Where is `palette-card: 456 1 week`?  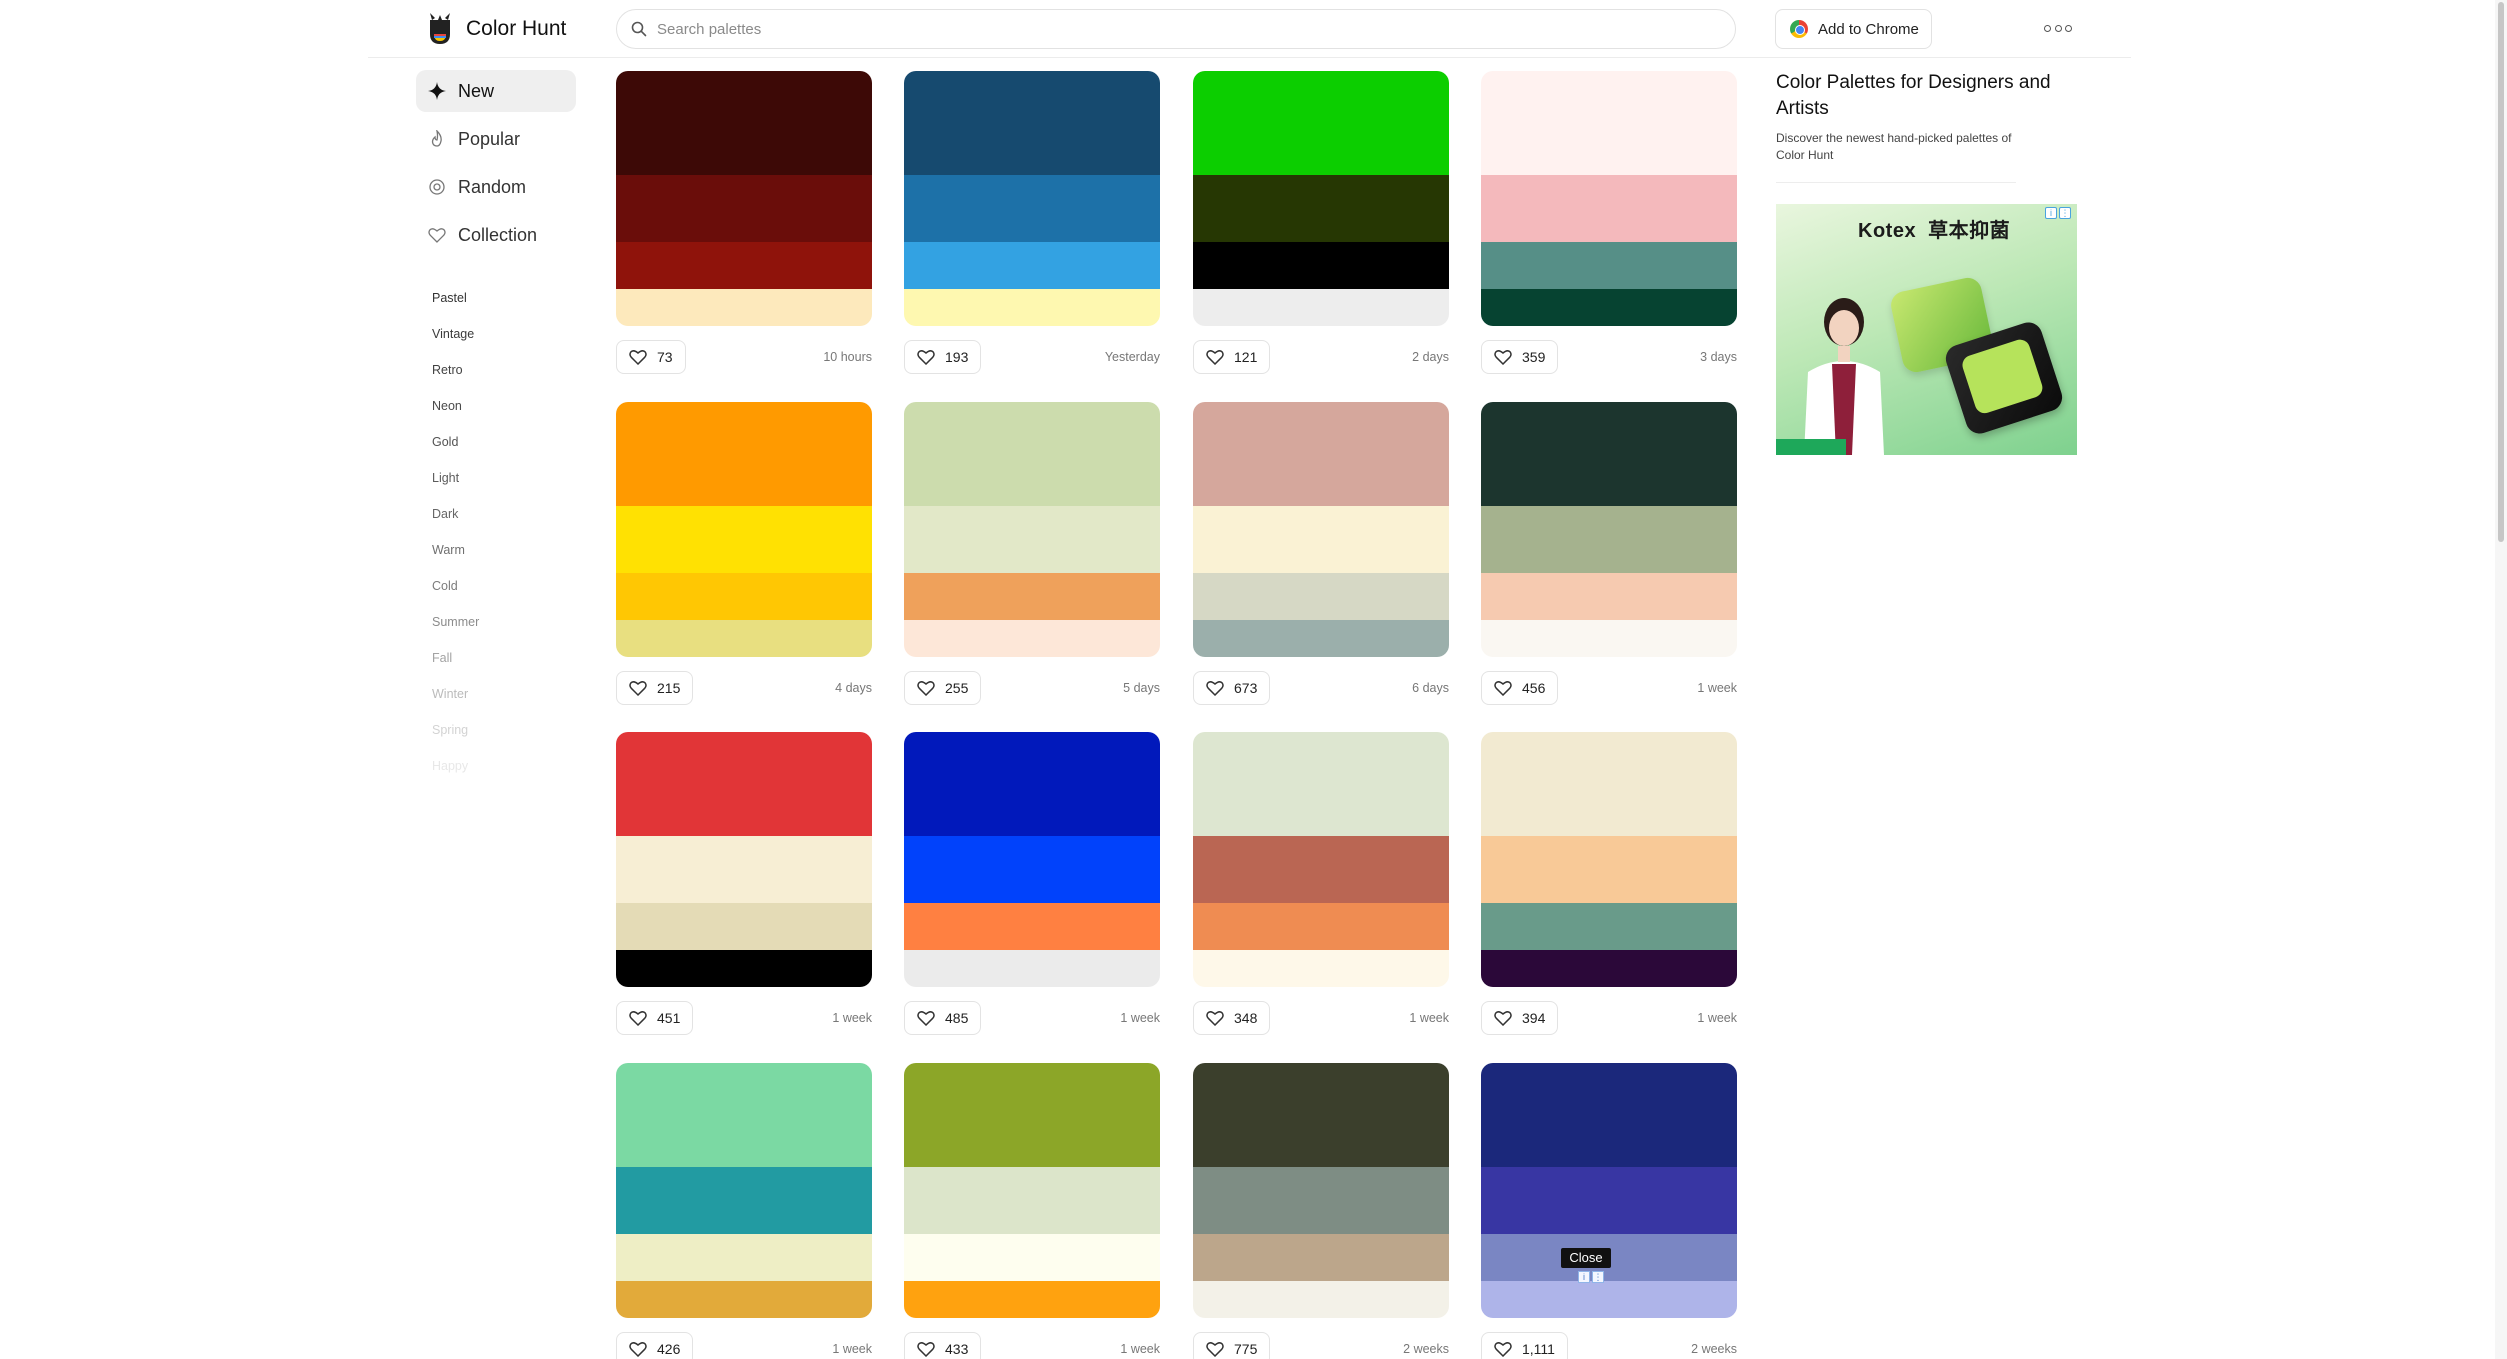 palette-card: 456 1 week is located at coordinates (1609, 555).